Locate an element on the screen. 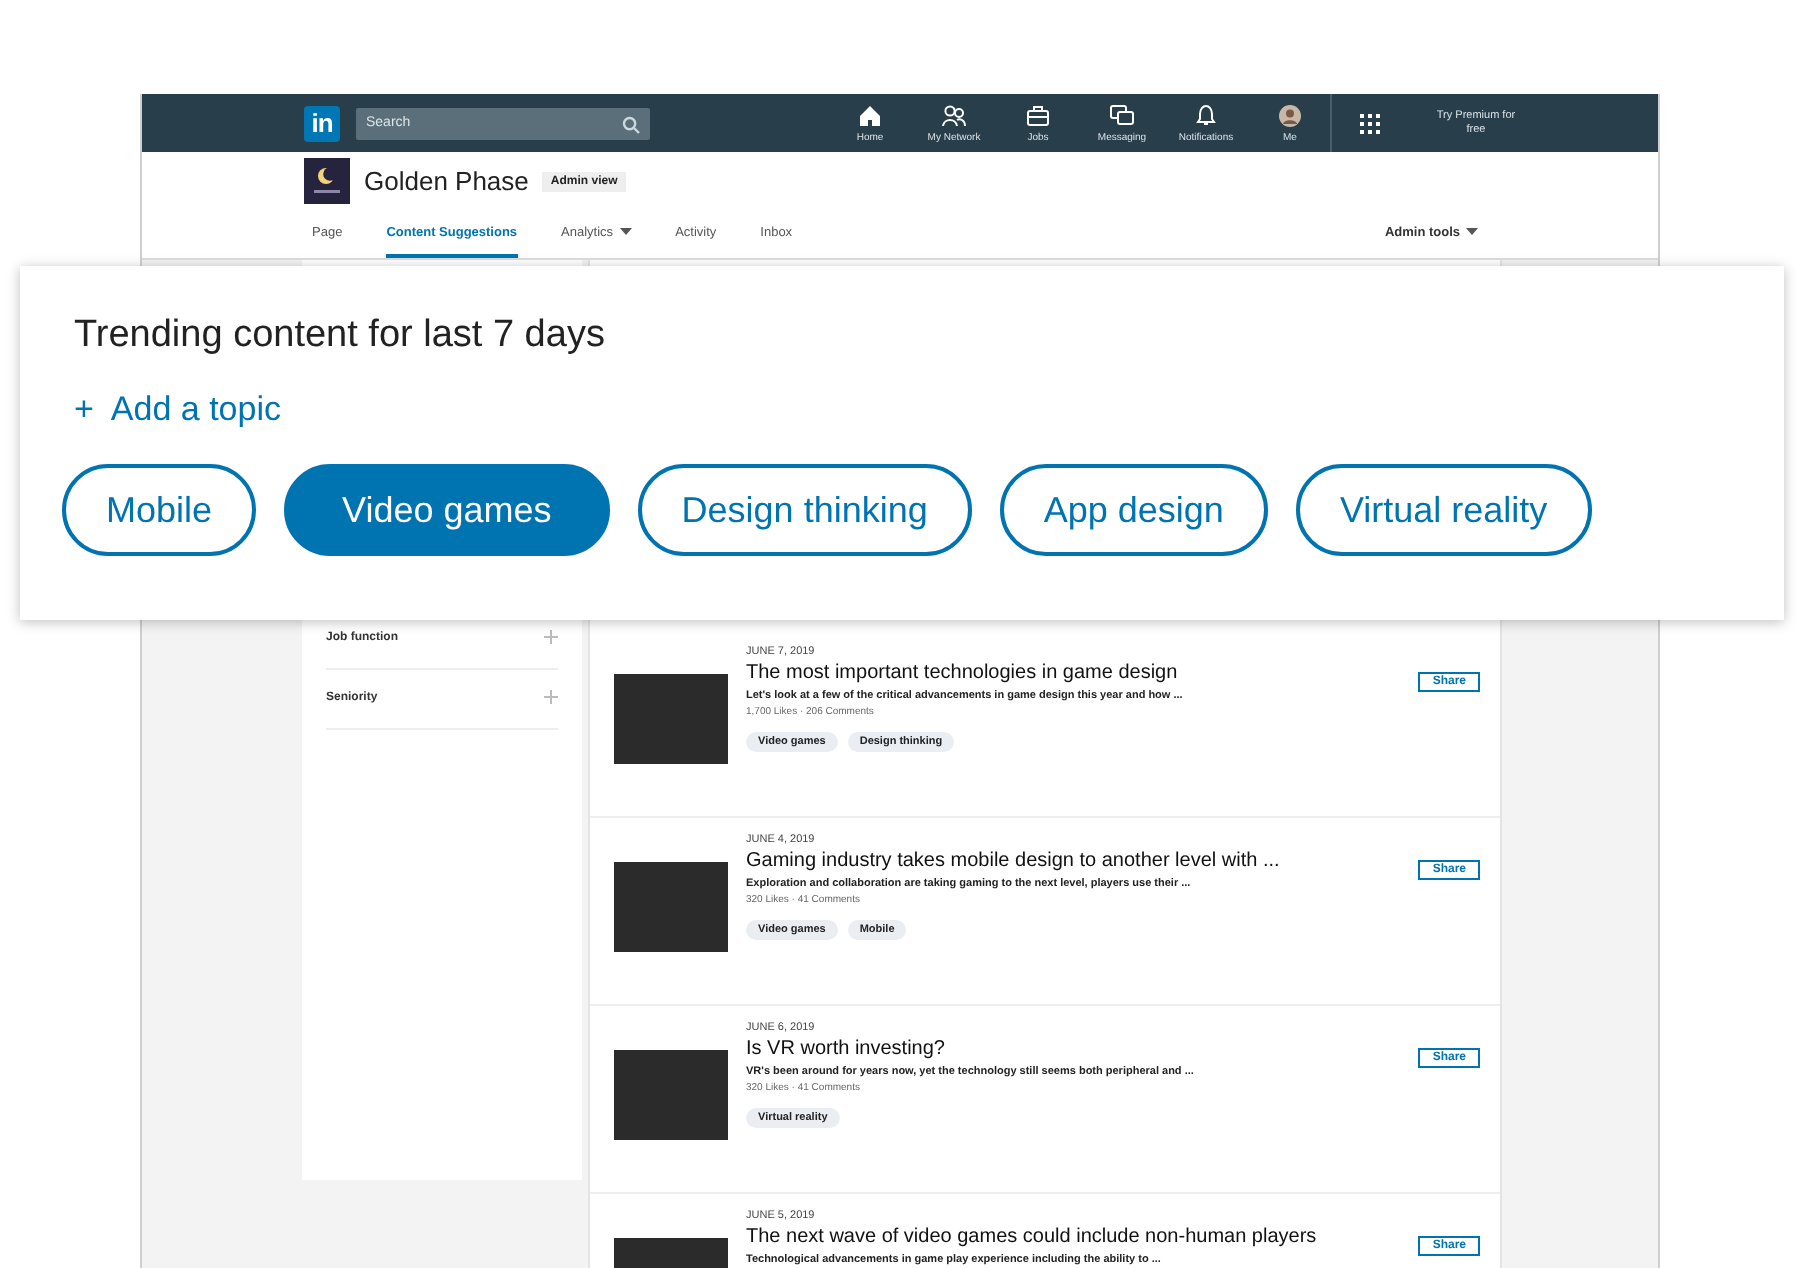 The height and width of the screenshot is (1268, 1814). briefcase-icon is located at coordinates (1038, 115).